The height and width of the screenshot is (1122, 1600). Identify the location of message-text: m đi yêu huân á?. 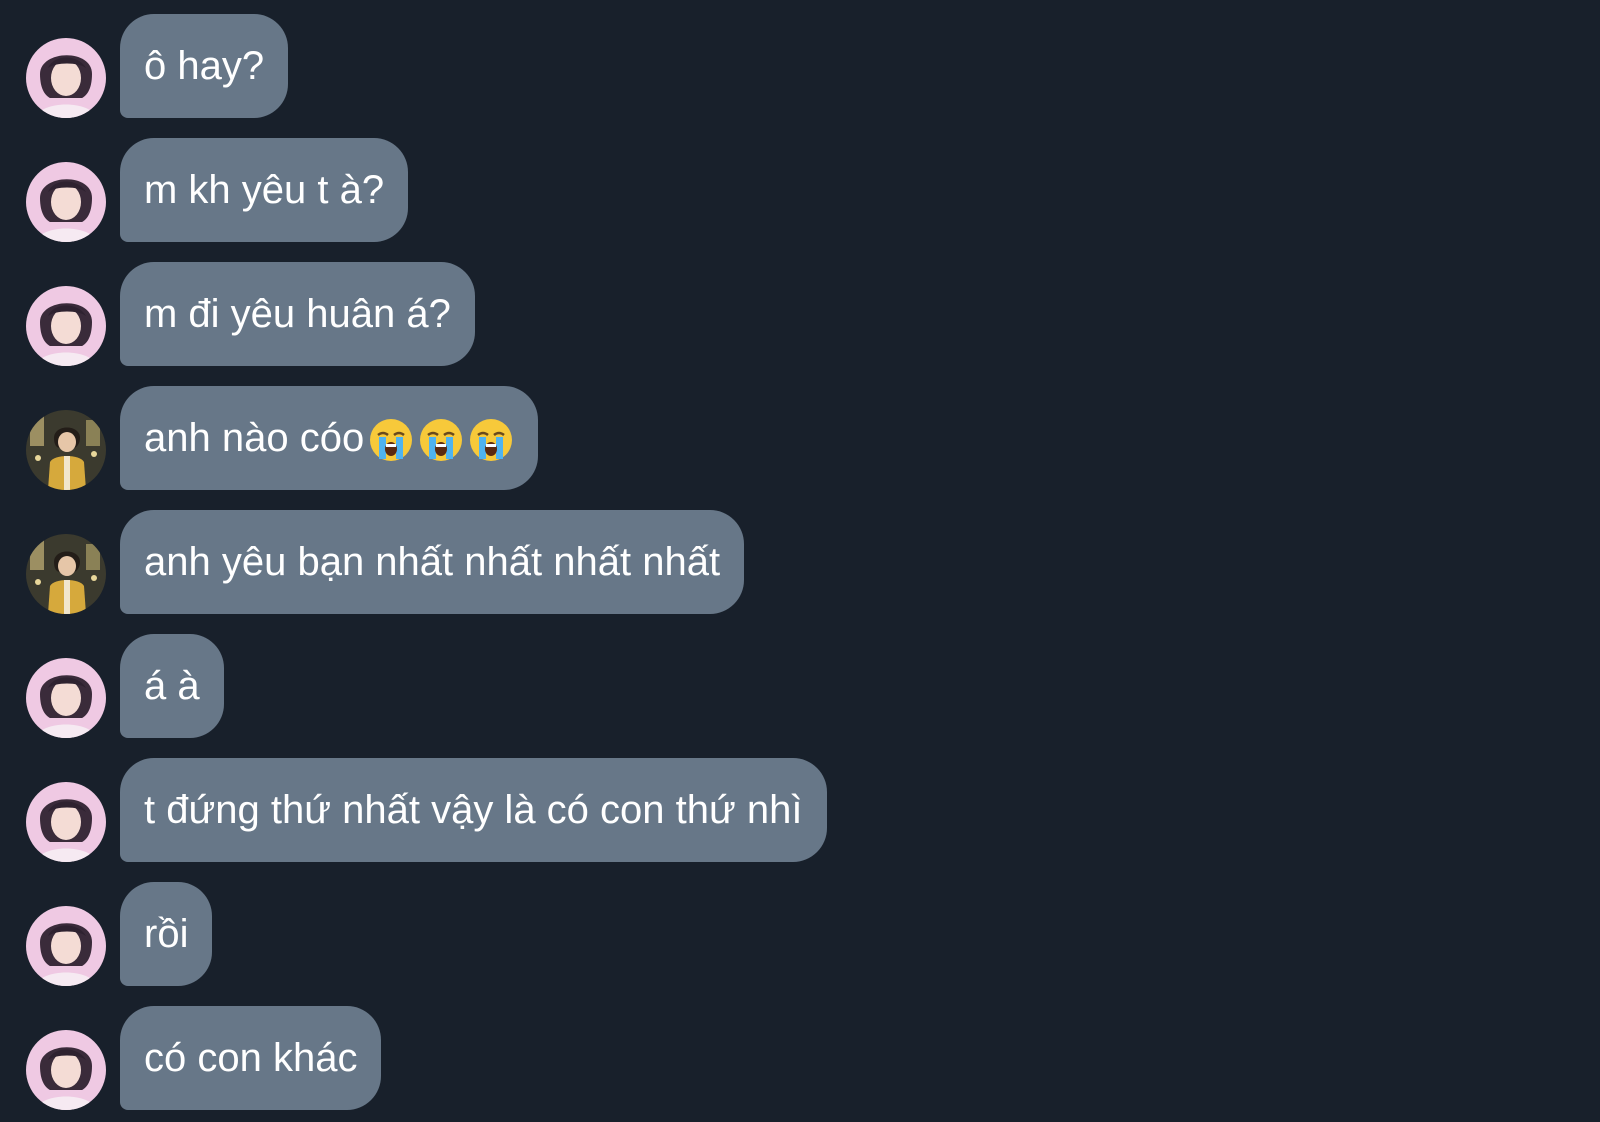
(297, 314).